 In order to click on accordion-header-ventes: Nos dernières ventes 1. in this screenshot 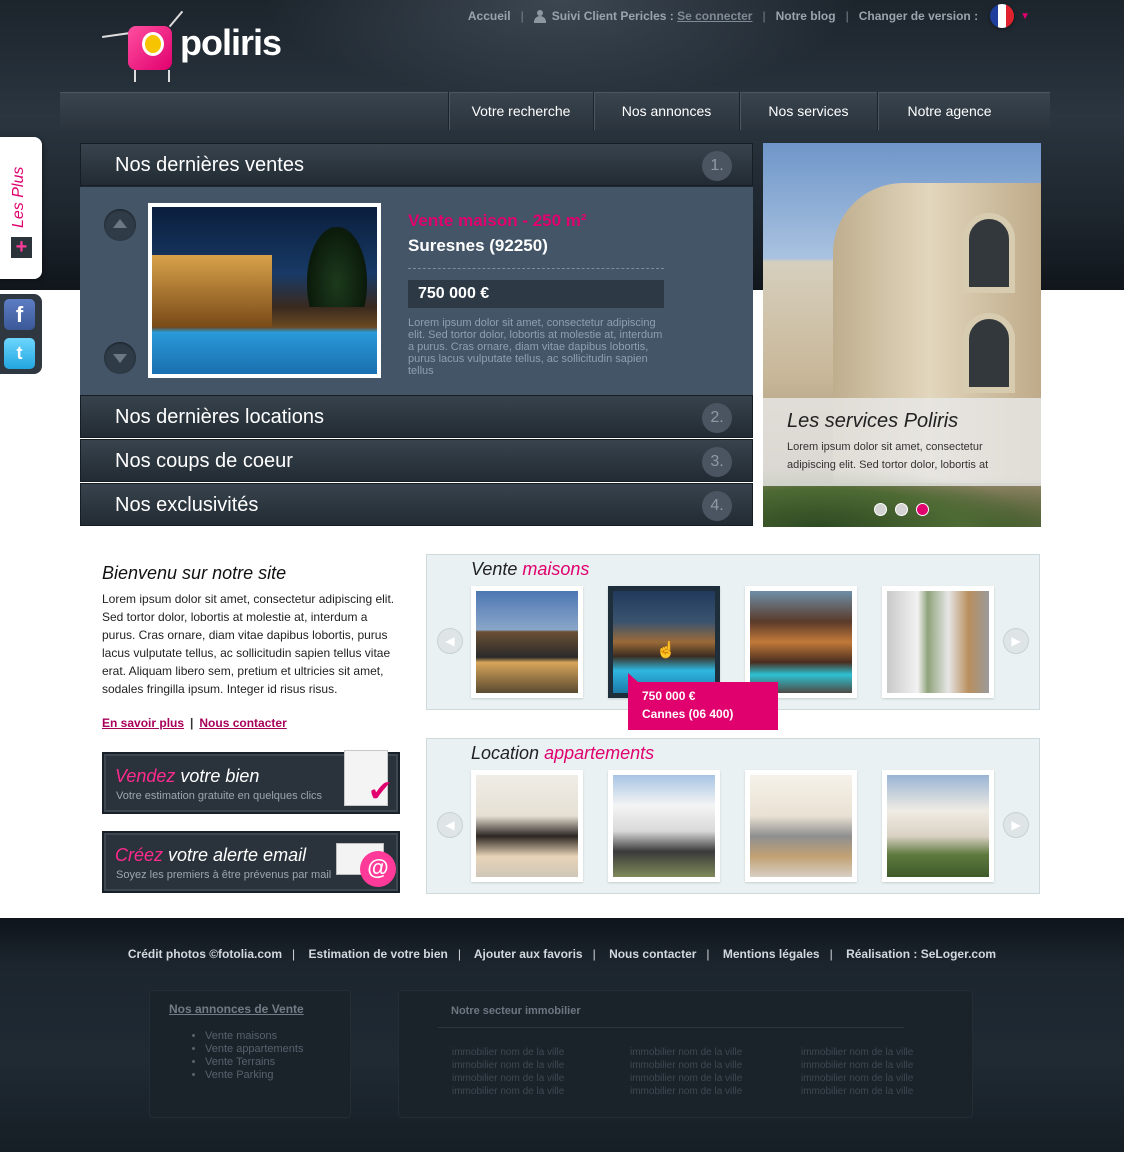, I will do `click(416, 164)`.